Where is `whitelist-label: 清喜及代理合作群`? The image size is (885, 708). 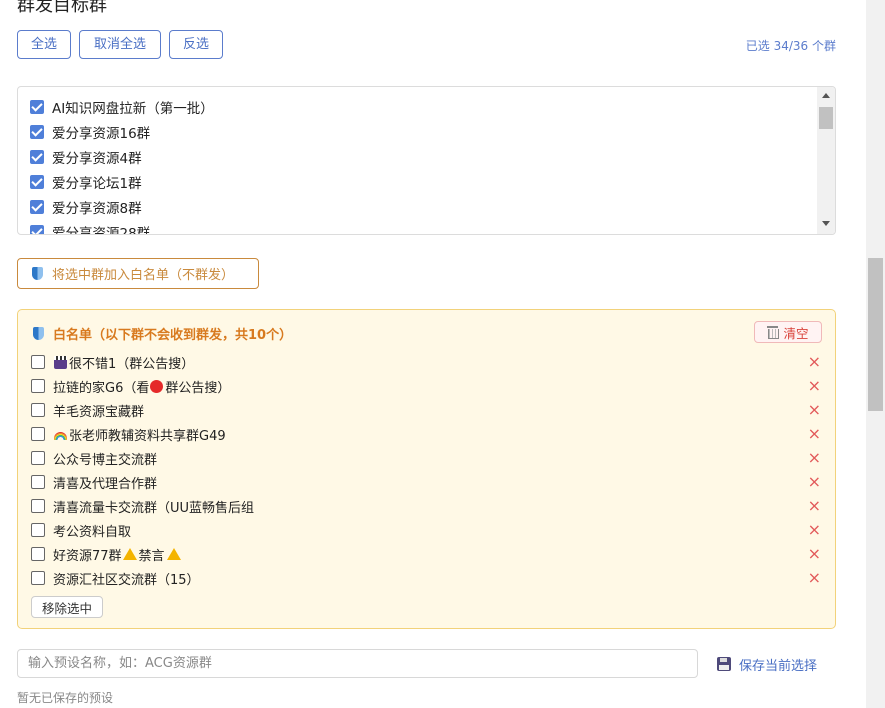
whitelist-label: 清喜及代理合作群 is located at coordinates (105, 484).